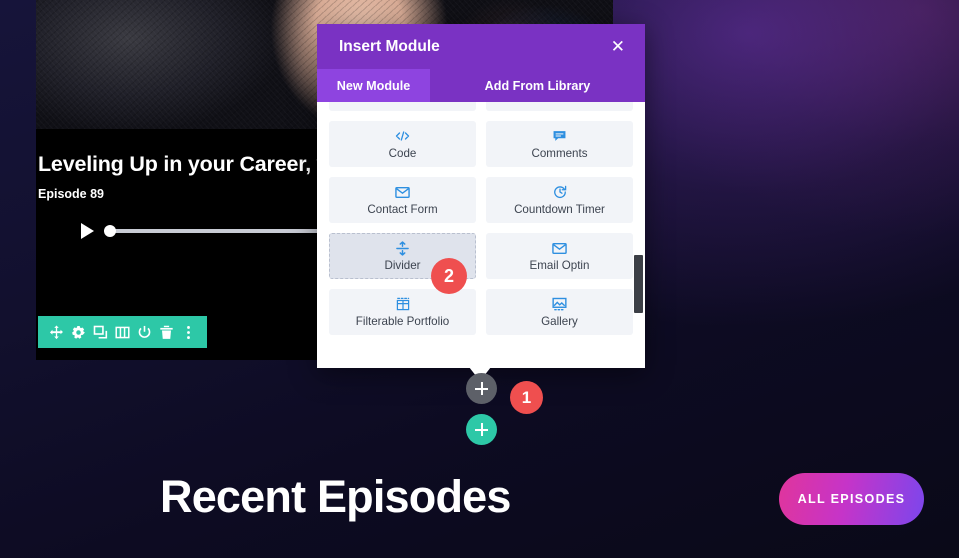 This screenshot has height=558, width=959. I want to click on module-tile-countdown-timer: Countdown Timer, so click(559, 200).